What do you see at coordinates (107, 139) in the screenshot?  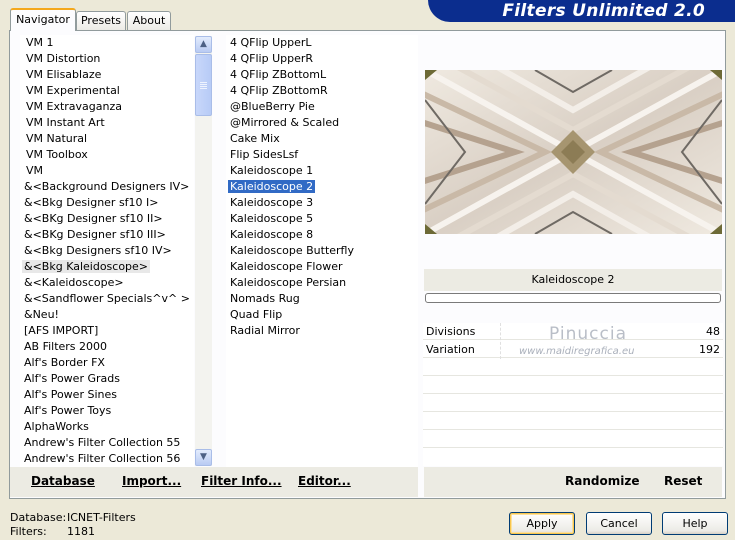 I see `category-item: VM Natural` at bounding box center [107, 139].